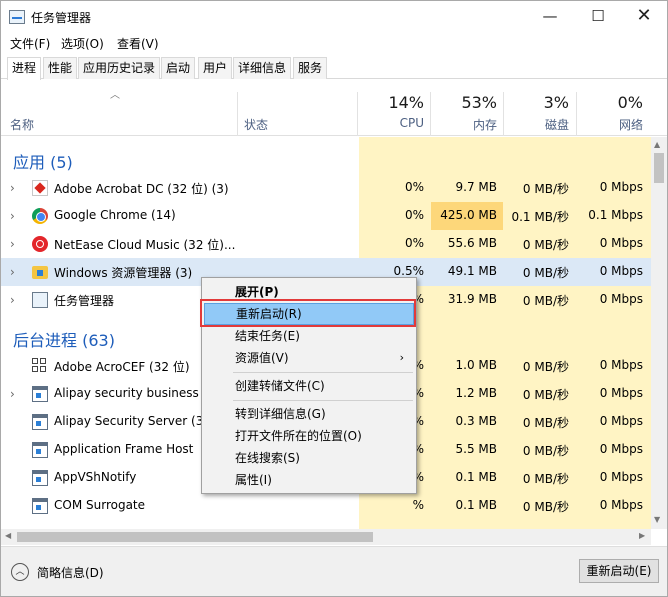  Describe the element at coordinates (309, 386) in the screenshot. I see `menu-item-create-dump: 创建转储文件(C)` at that location.